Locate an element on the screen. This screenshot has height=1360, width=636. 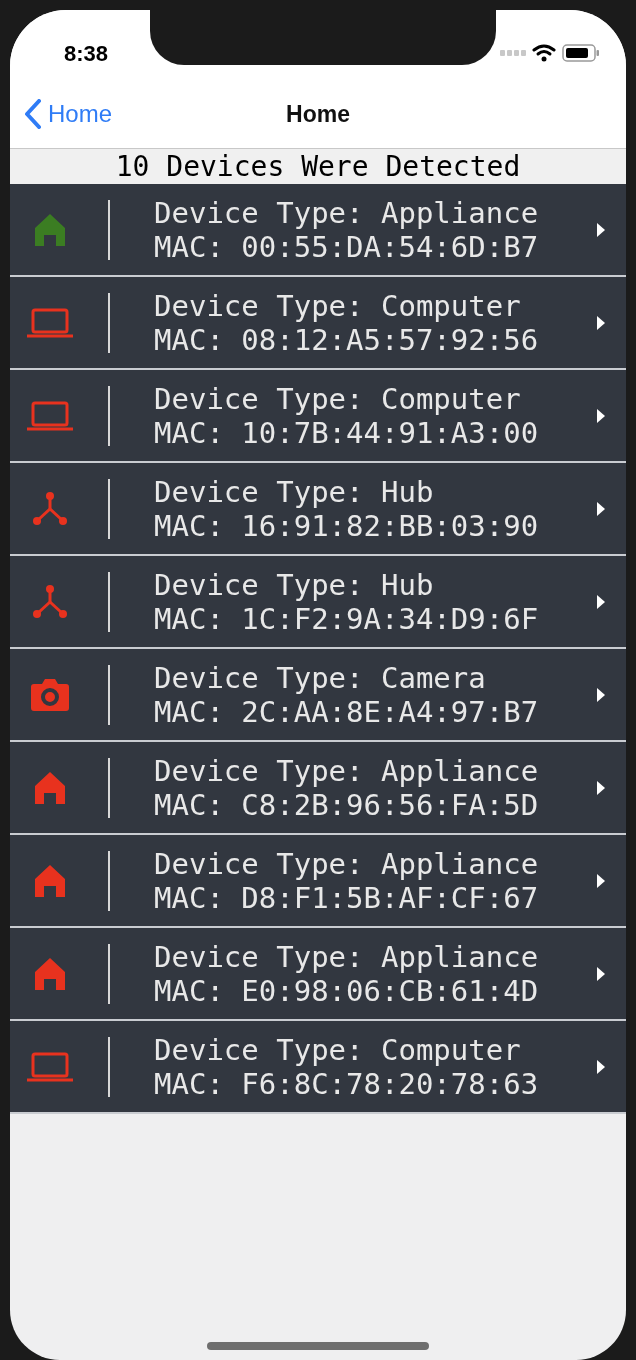
mac-address: MAC: C8:2B:96:56:FA:5D is located at coordinates (347, 804).